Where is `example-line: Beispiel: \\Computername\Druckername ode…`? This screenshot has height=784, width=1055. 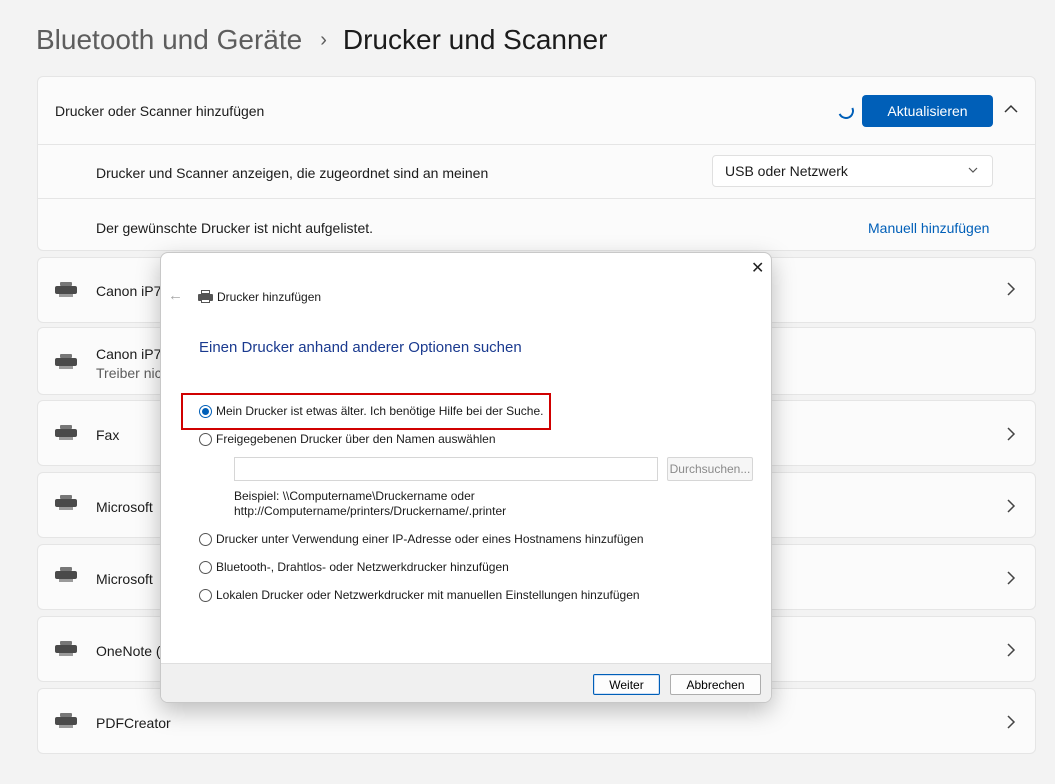
example-line: Beispiel: \\Computername\Druckername ode… is located at coordinates (354, 496).